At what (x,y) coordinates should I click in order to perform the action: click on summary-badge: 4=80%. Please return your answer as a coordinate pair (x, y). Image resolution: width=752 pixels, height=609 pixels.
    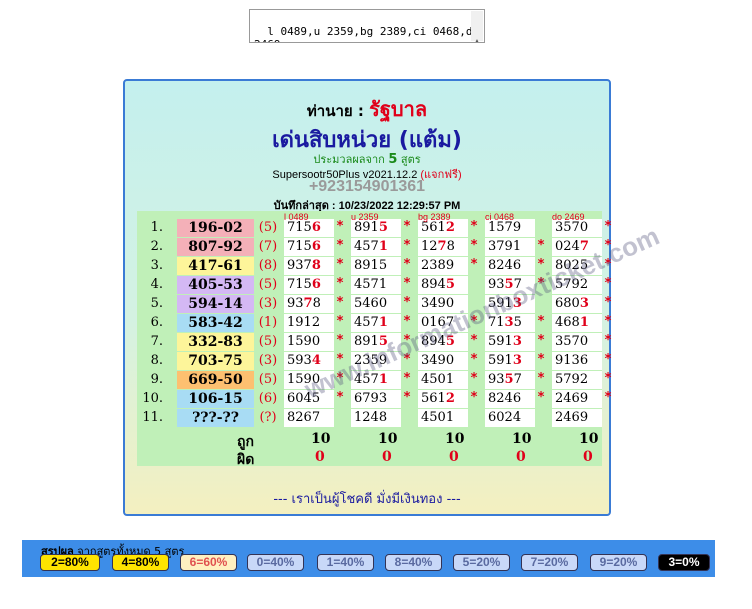
    Looking at the image, I should click on (140, 562).